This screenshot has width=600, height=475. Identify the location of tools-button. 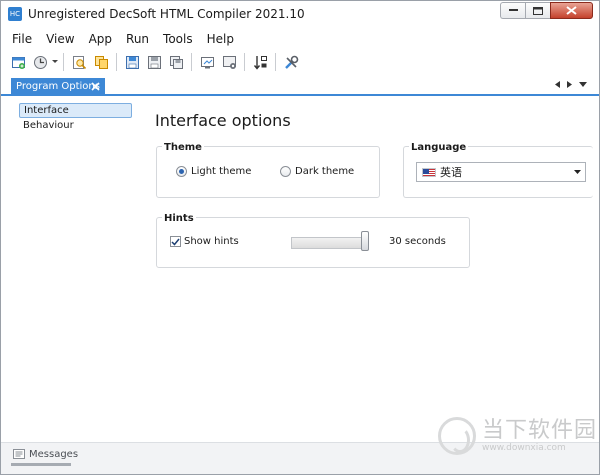
(291, 62).